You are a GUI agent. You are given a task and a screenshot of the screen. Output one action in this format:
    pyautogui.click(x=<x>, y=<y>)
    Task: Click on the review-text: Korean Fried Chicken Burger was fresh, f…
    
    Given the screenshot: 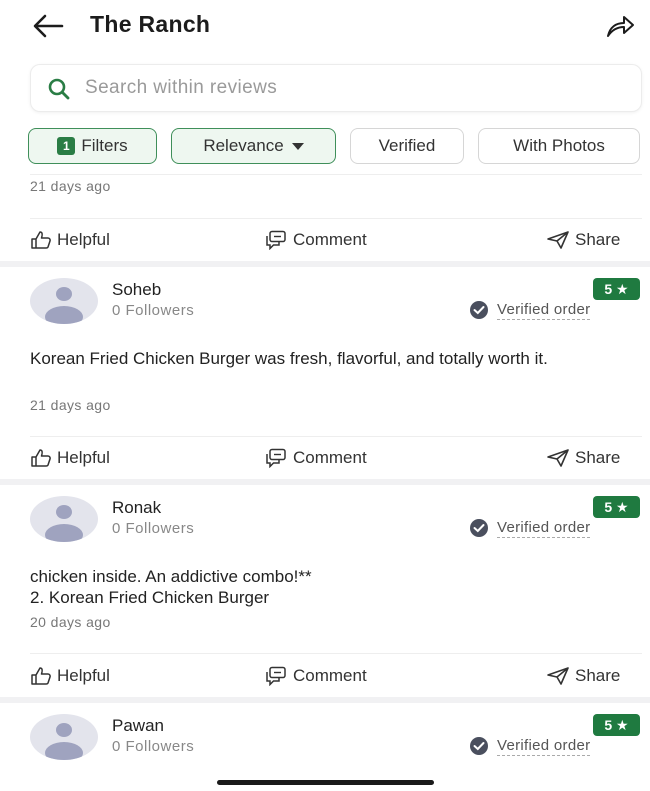 What is the action you would take?
    pyautogui.click(x=289, y=358)
    